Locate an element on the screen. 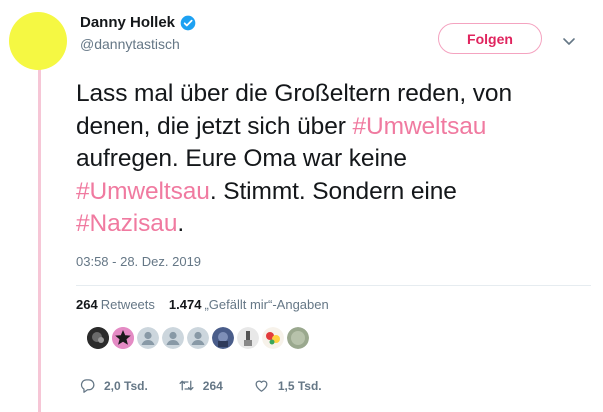 The height and width of the screenshot is (412, 603). author-handle: @dannytastisch is located at coordinates (138, 44).